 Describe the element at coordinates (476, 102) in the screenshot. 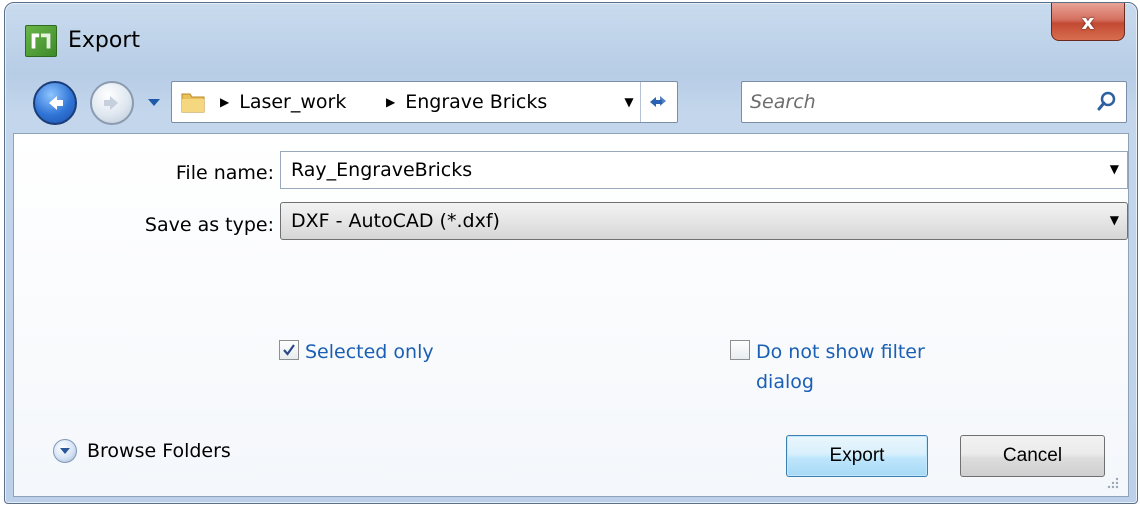

I see `breadcrumb-label: Engrave Bricks` at that location.